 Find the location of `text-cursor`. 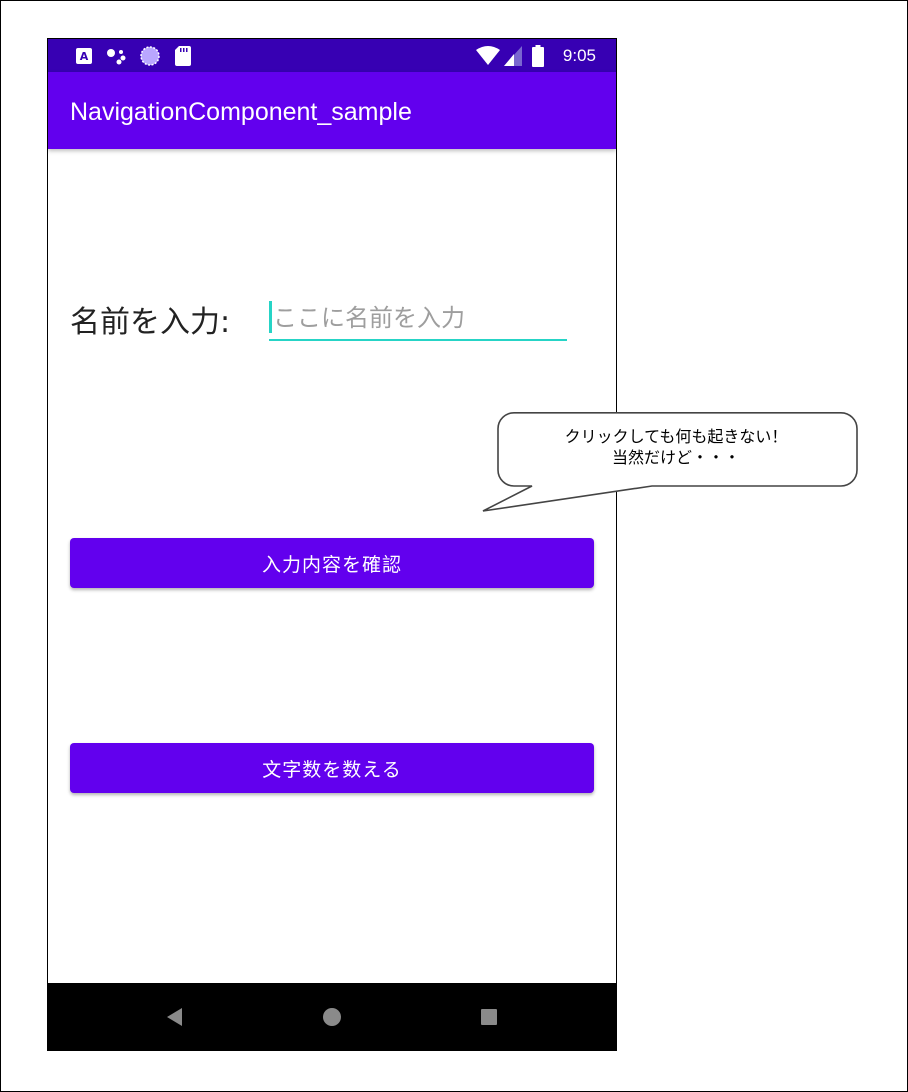

text-cursor is located at coordinates (270, 317).